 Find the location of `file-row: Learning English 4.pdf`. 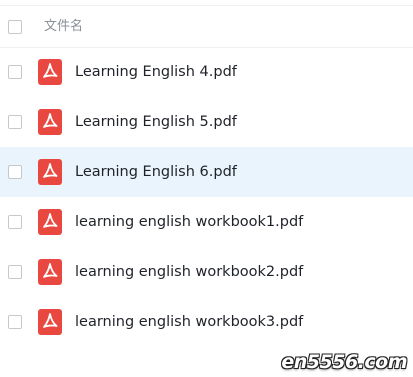

file-row: Learning English 4.pdf is located at coordinates (206, 72).